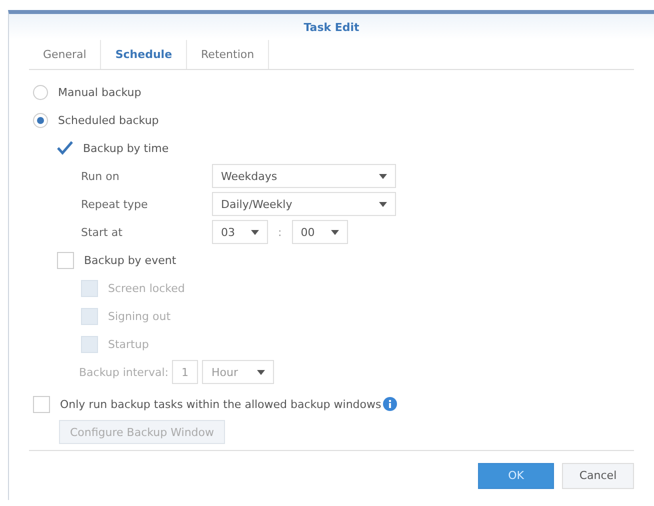  What do you see at coordinates (256, 204) in the screenshot?
I see `dropdown-value: Daily/Weekly` at bounding box center [256, 204].